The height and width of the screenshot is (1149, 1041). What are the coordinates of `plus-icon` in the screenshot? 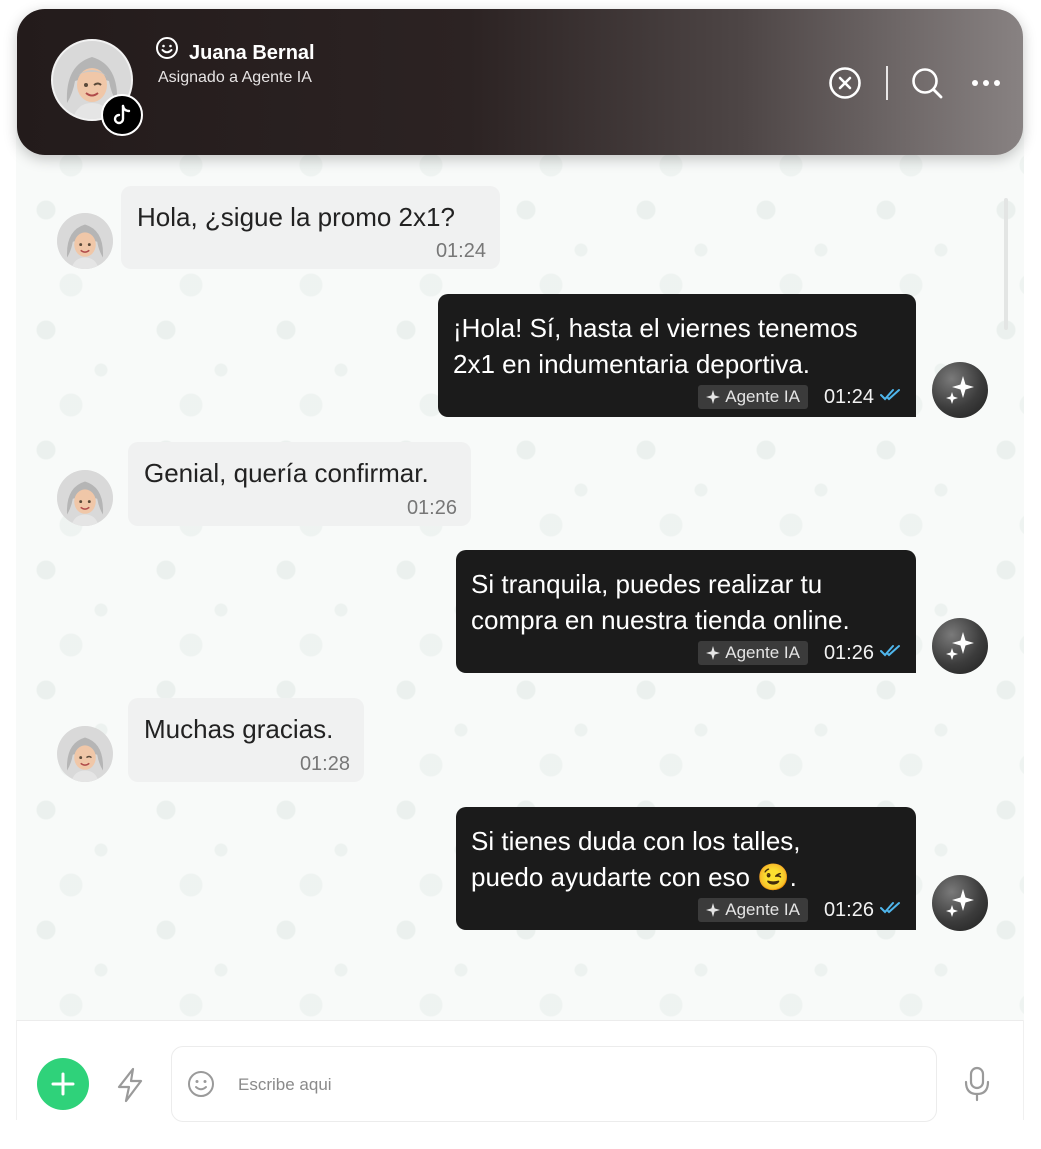 It's located at (63, 1084).